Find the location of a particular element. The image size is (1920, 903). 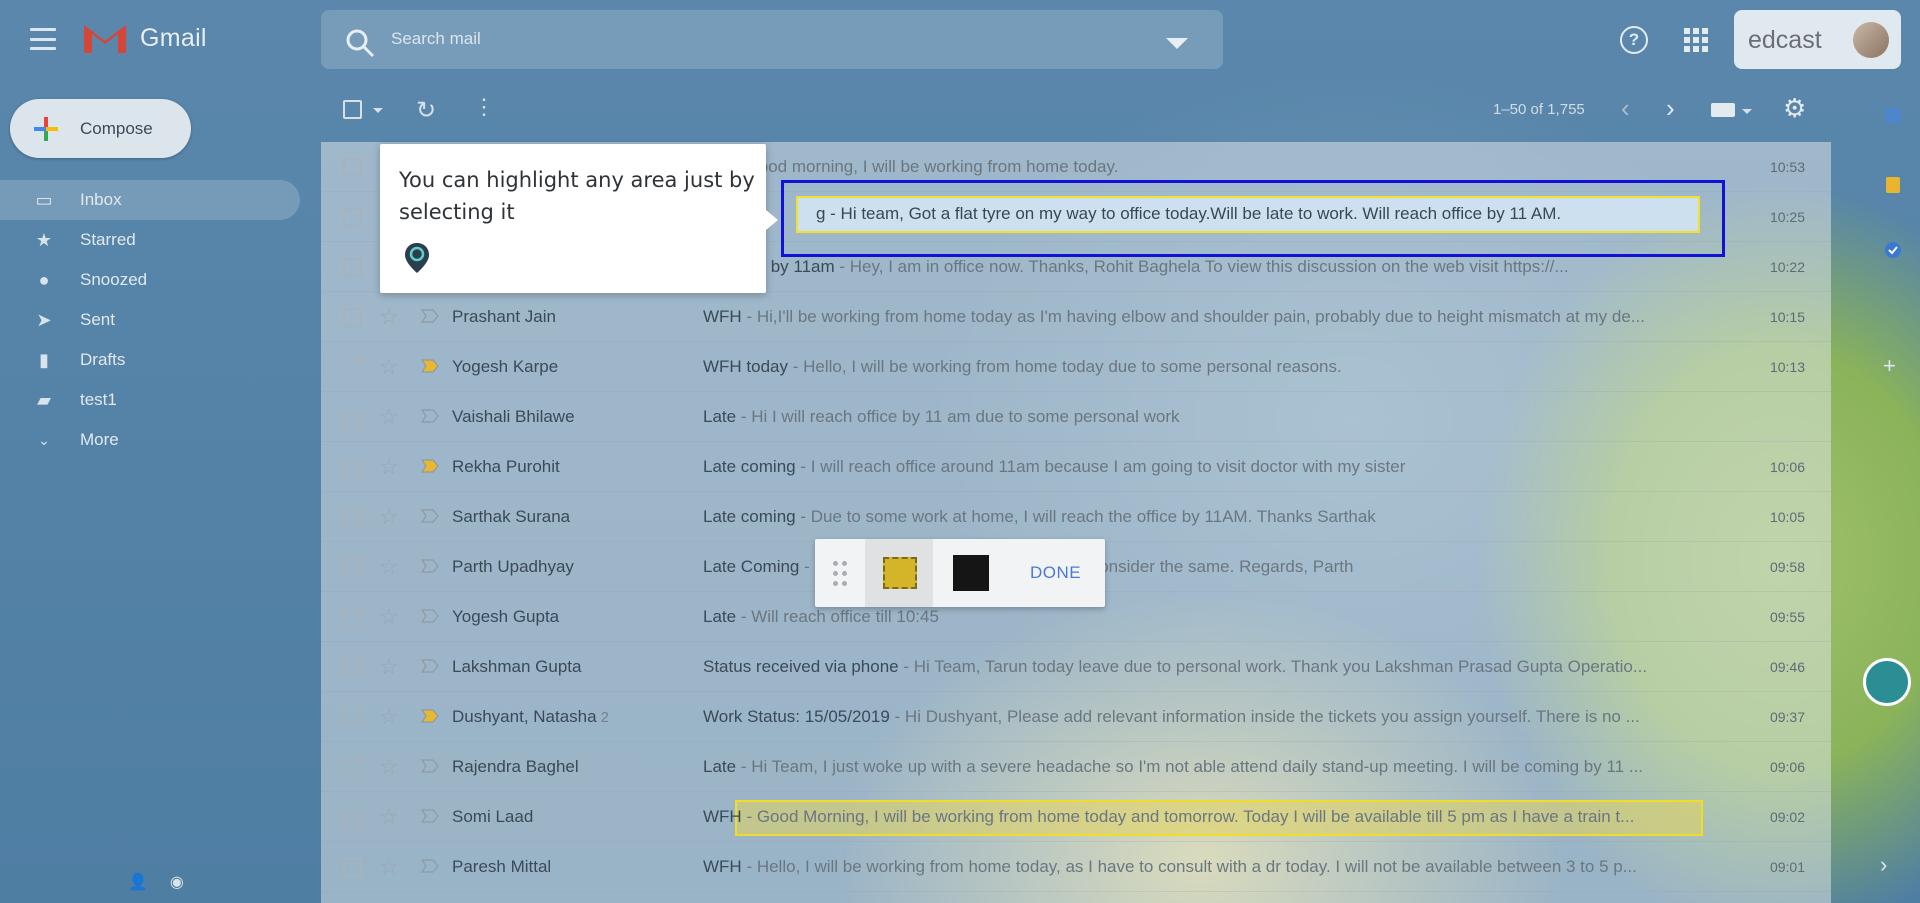

tasks-icon is located at coordinates (1893, 250).